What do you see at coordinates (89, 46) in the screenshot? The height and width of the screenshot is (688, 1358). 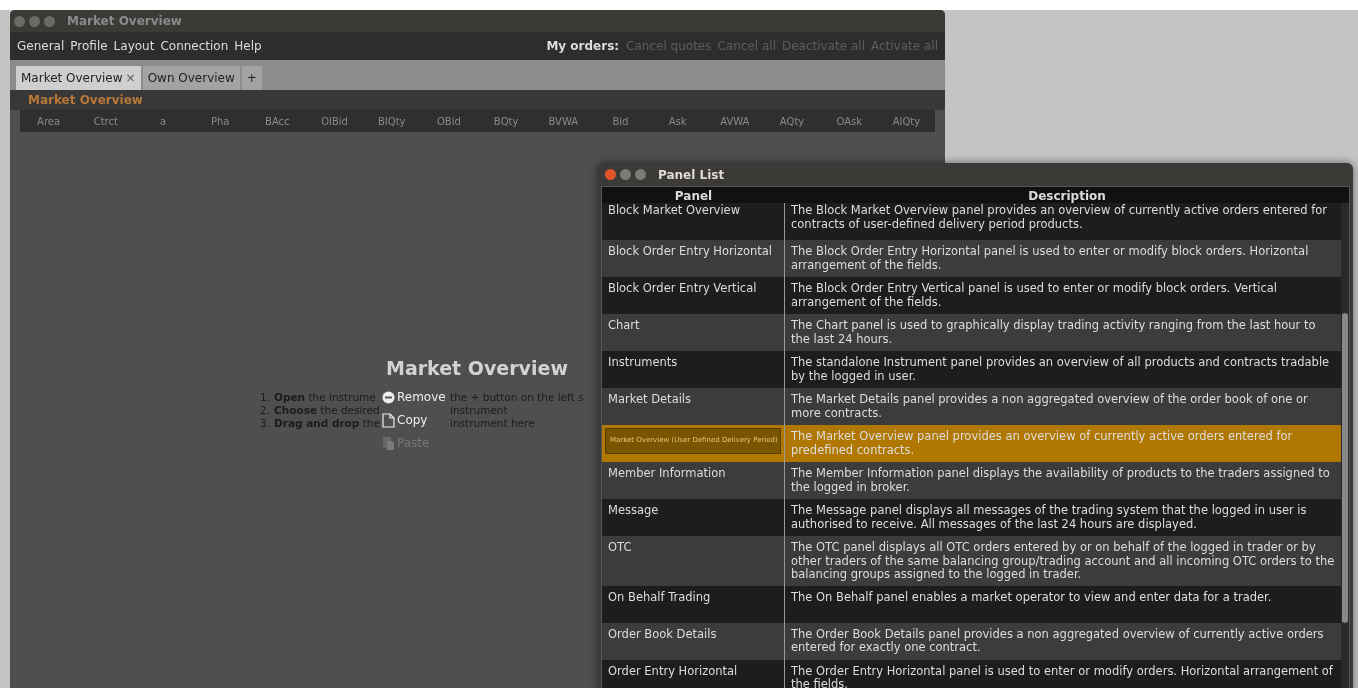 I see `menu-item: Profile` at bounding box center [89, 46].